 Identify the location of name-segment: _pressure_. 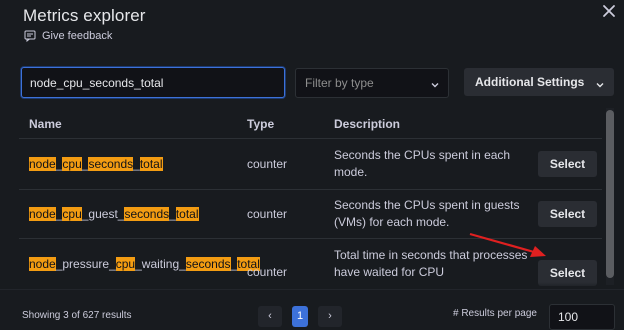
(85, 264).